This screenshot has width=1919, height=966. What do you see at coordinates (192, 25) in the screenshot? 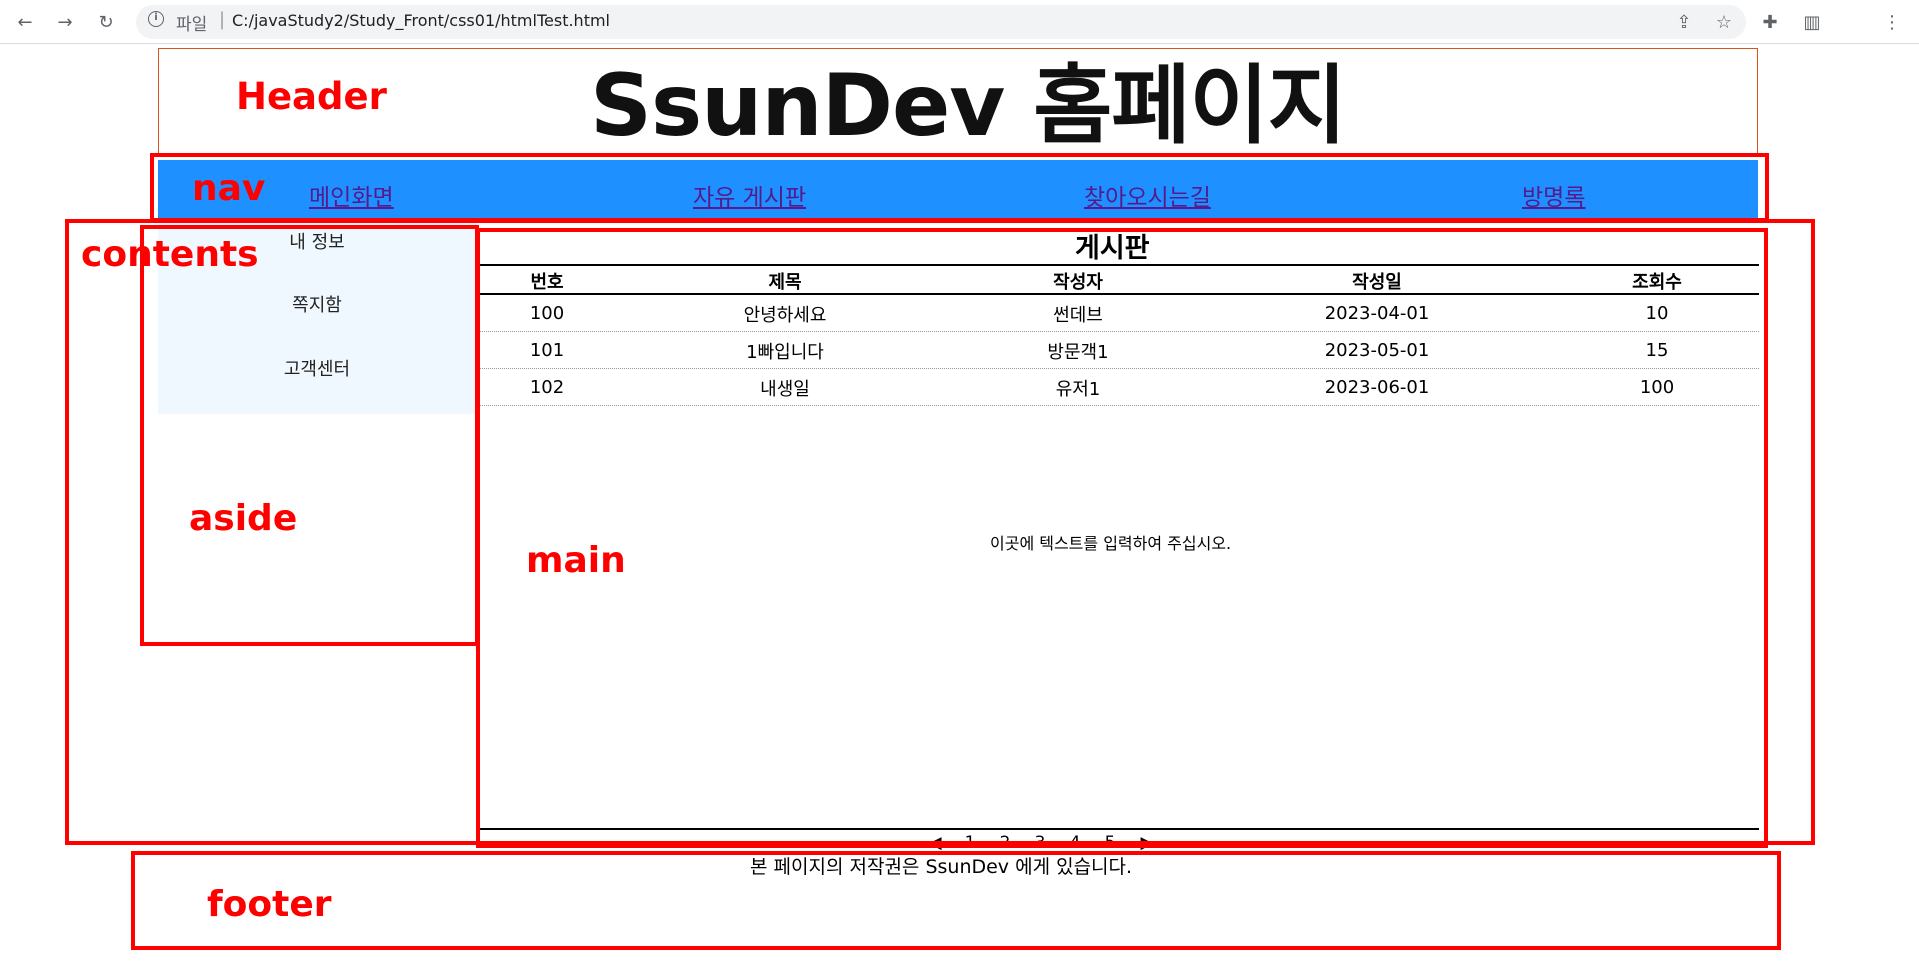
I see `file-scheme-label: 파일` at bounding box center [192, 25].